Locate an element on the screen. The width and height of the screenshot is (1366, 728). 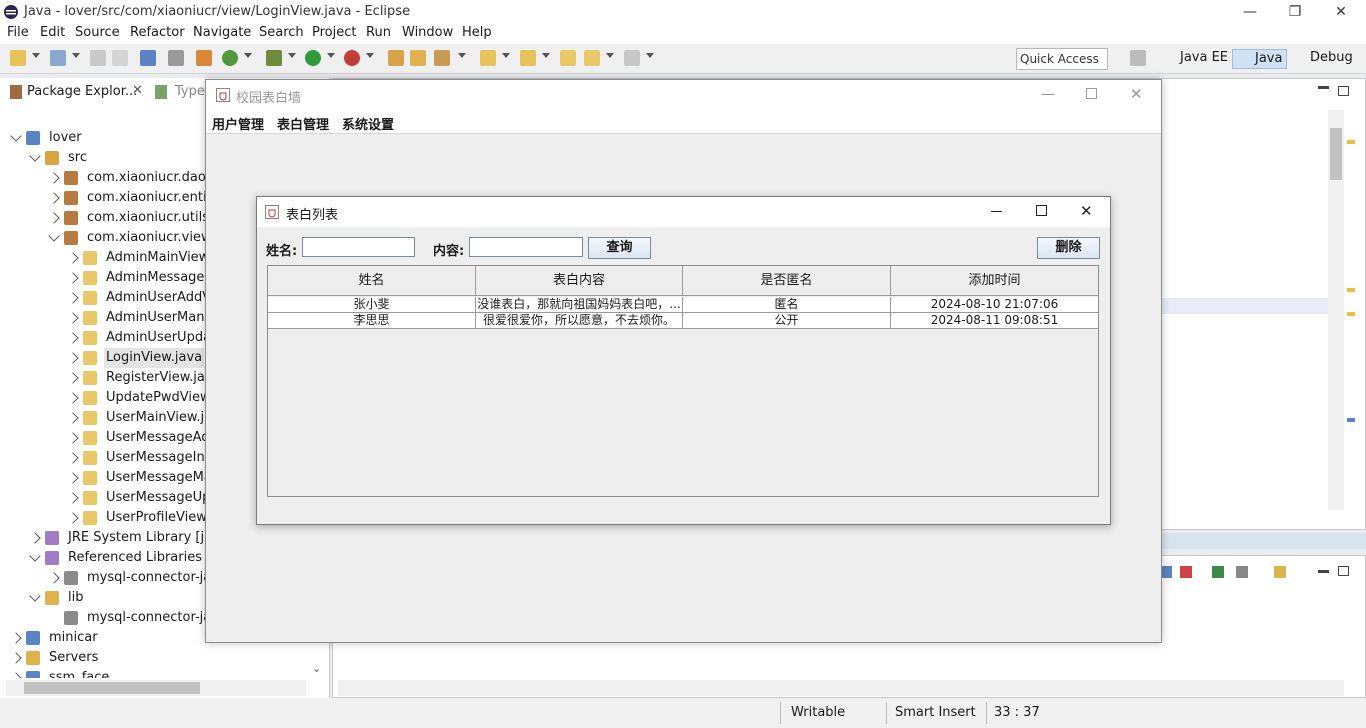
new-package-icon is located at coordinates (58, 58).